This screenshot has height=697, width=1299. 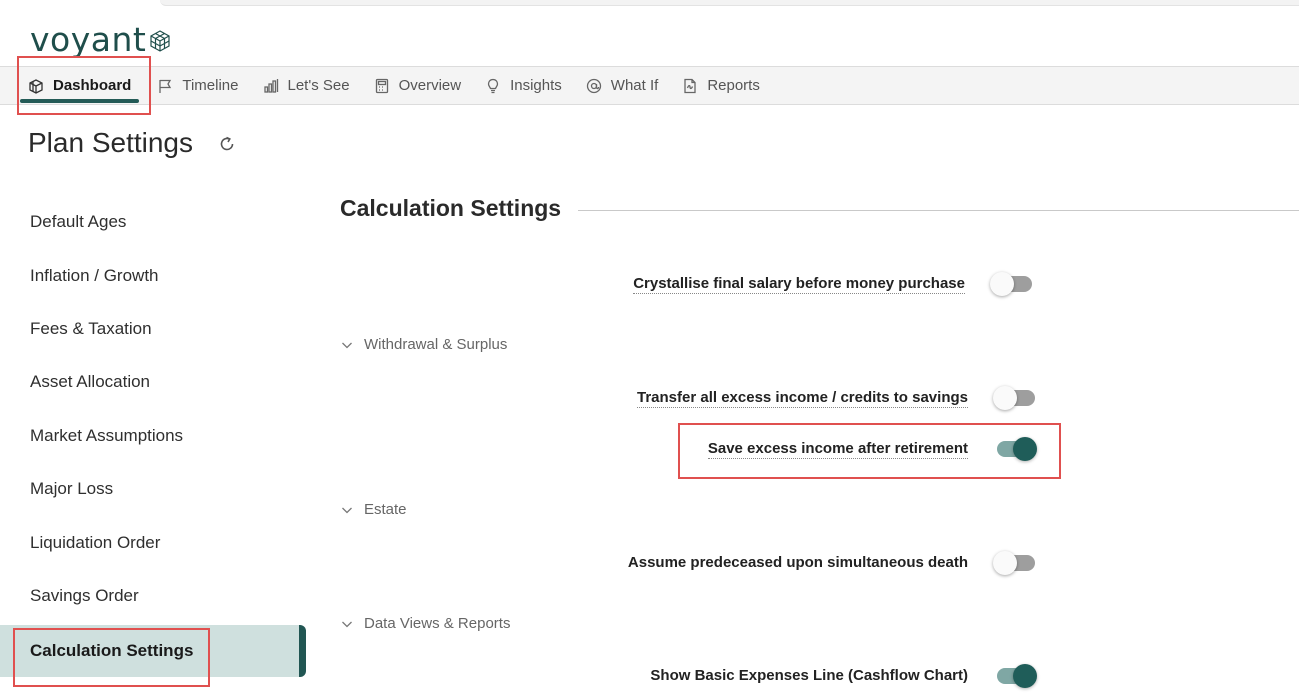 I want to click on nav-tab-reports: Reports, so click(x=721, y=85).